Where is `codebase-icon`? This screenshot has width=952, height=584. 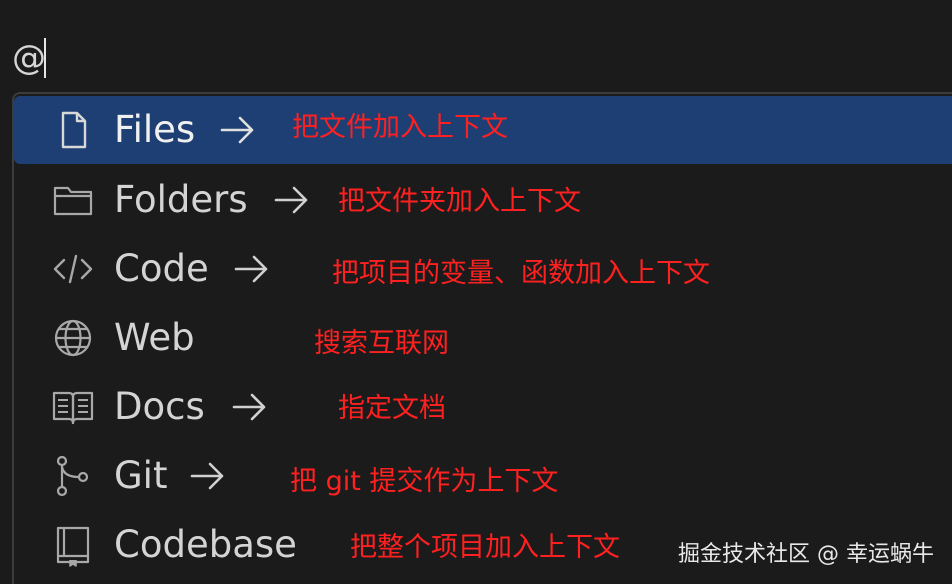
codebase-icon is located at coordinates (73, 545).